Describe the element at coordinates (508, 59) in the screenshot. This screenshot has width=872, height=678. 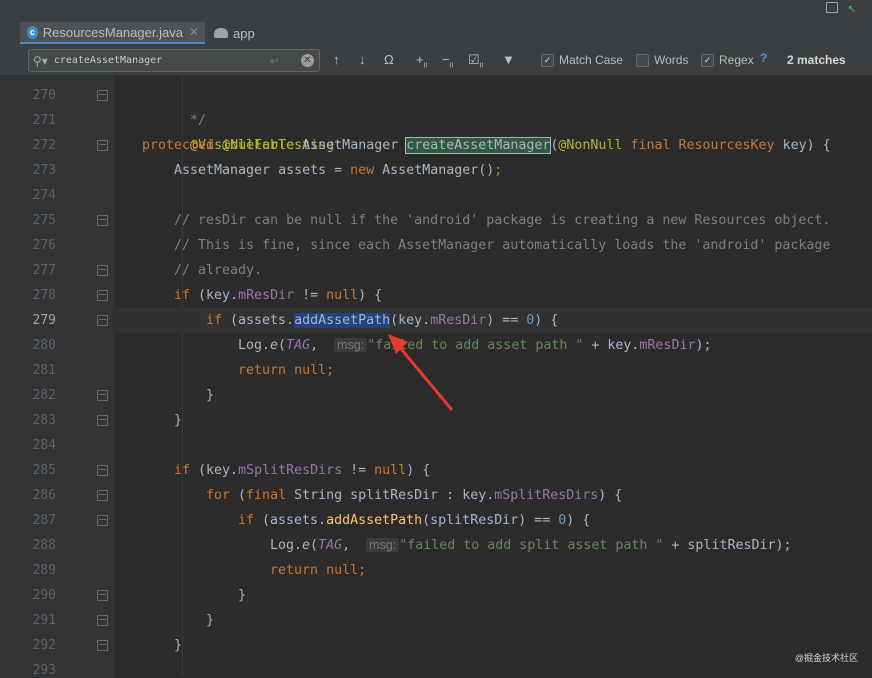
I see `filter-icon: ▼` at that location.